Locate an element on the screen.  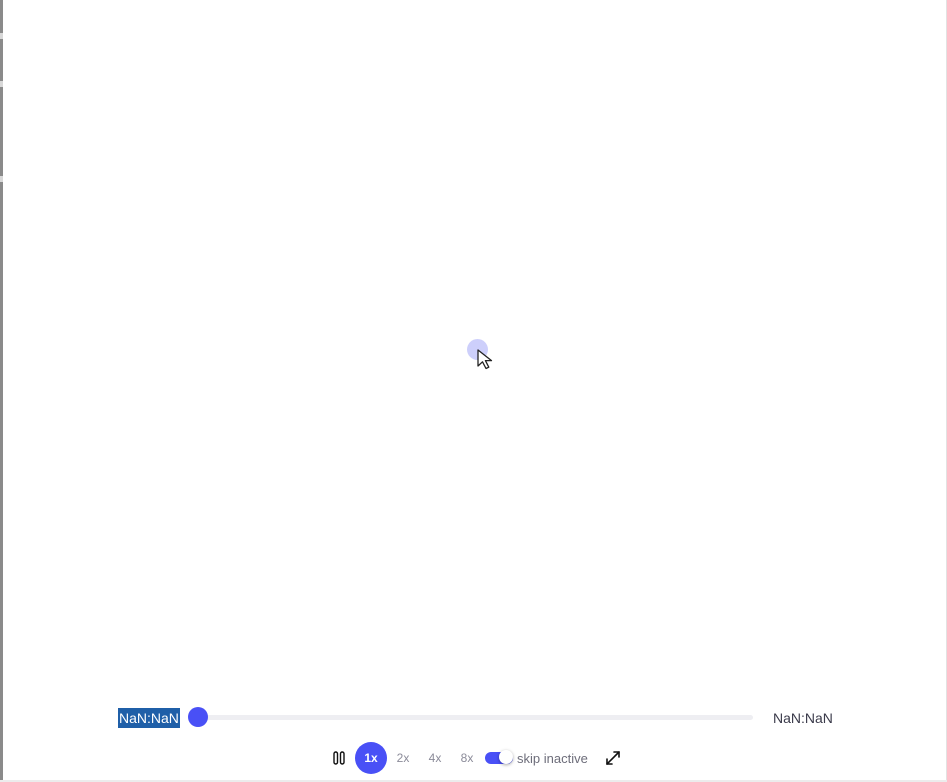
total-time: NaN:NaN is located at coordinates (803, 718).